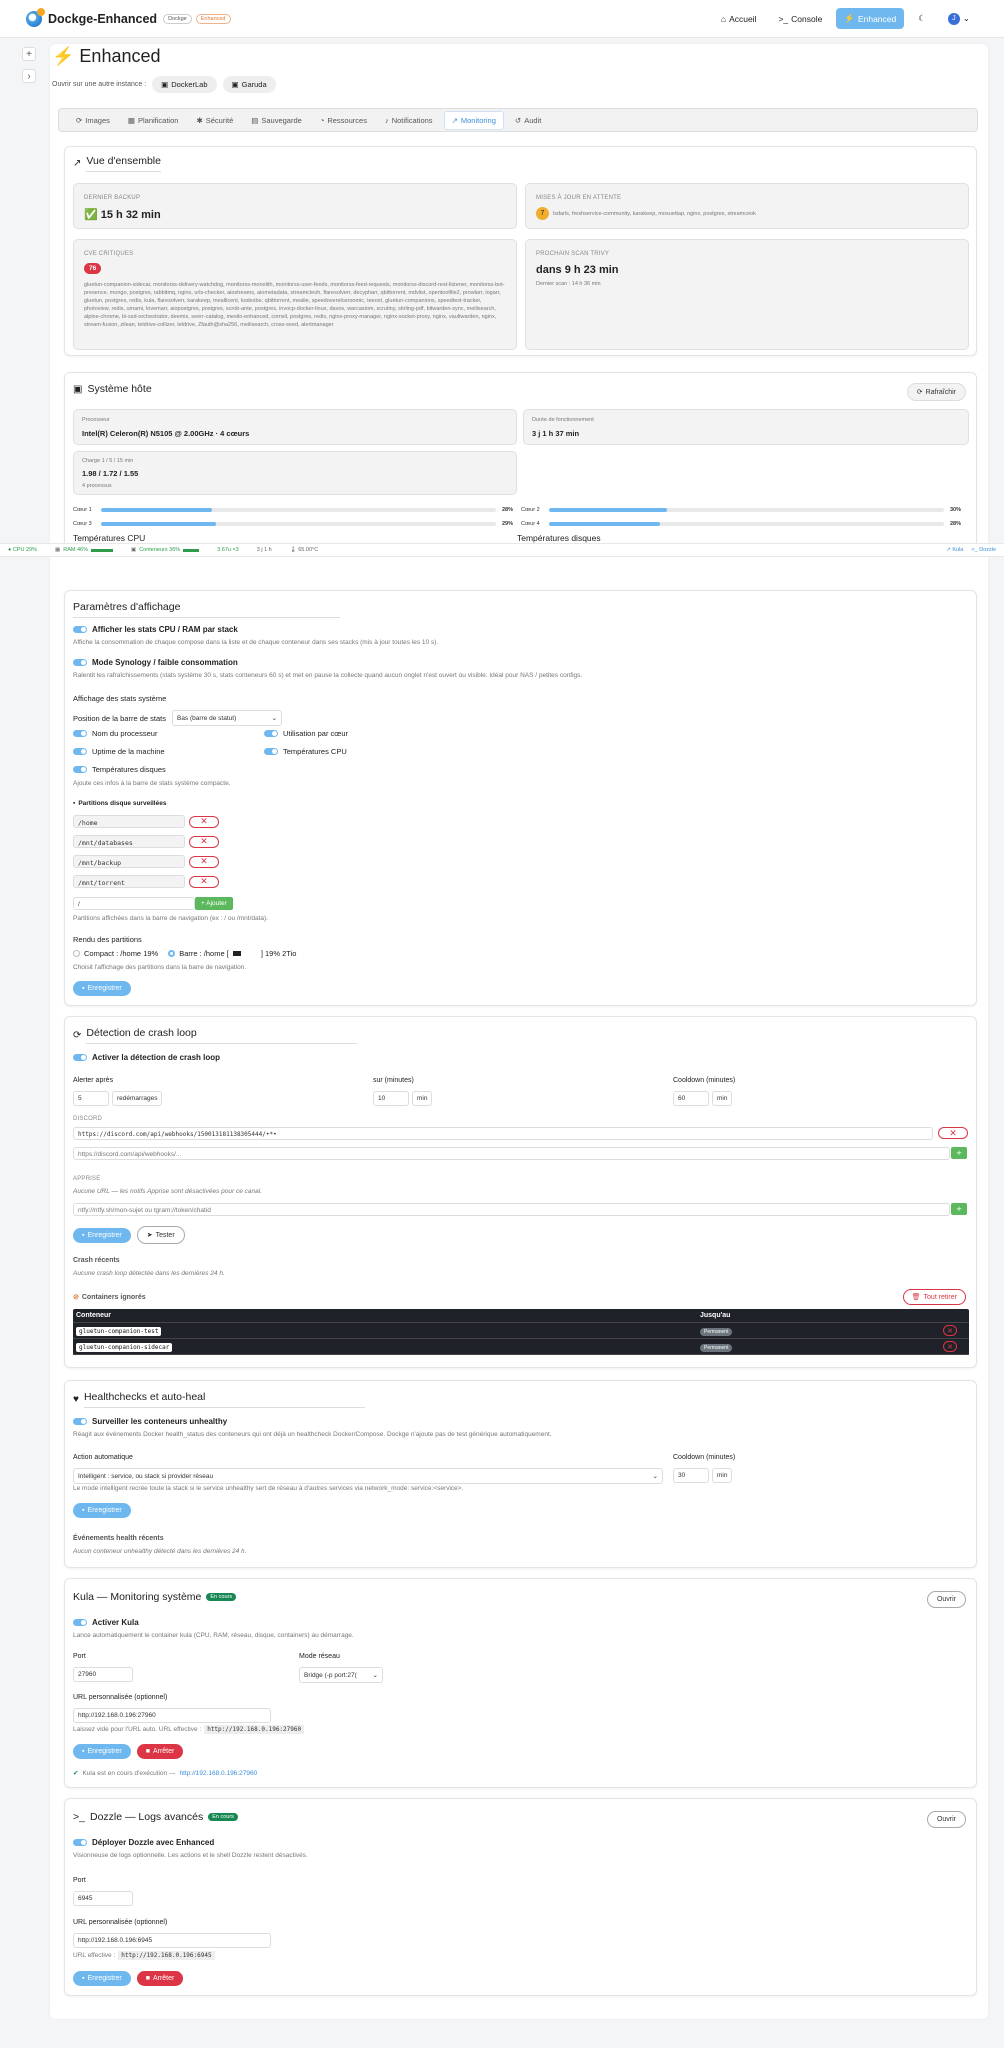 The width and height of the screenshot is (1004, 2048). I want to click on tab-audit: ↺ Audit, so click(528, 120).